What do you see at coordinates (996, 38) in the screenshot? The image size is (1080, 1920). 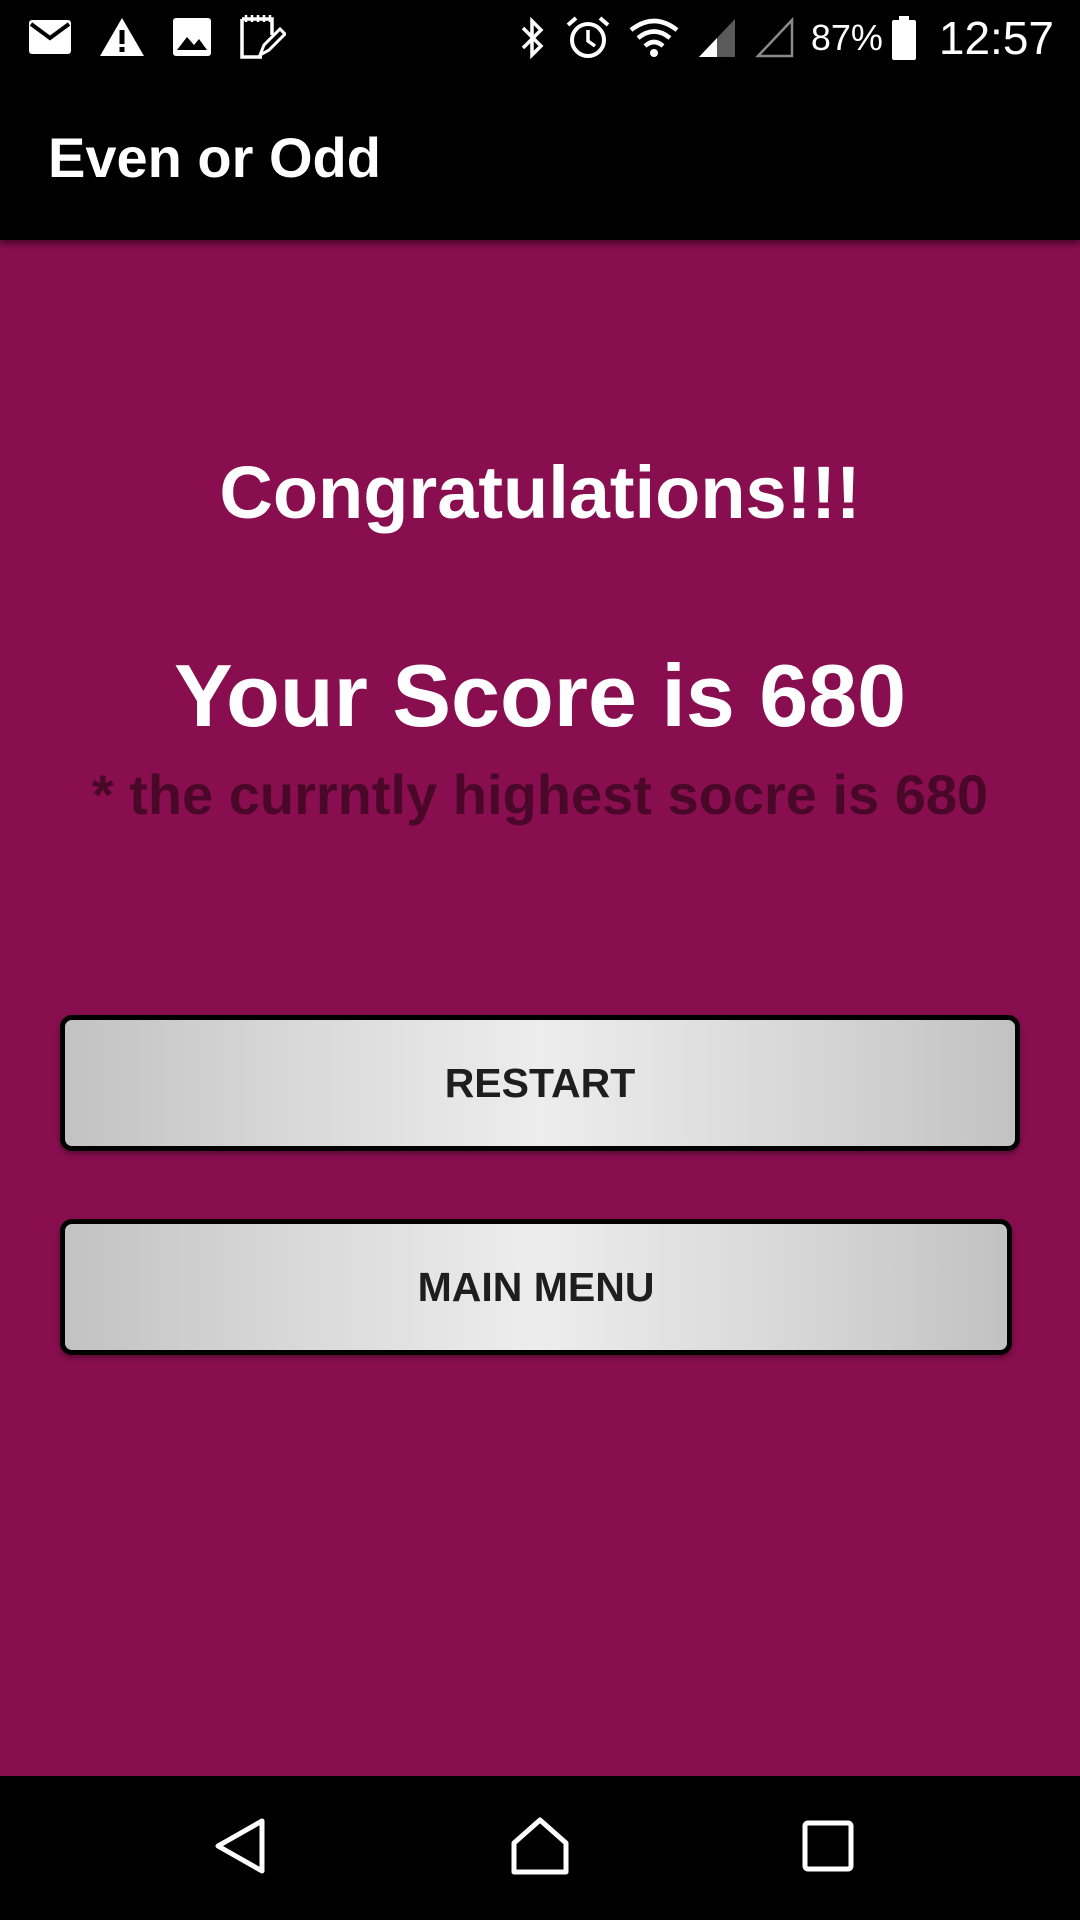 I see `clock: 12:57` at bounding box center [996, 38].